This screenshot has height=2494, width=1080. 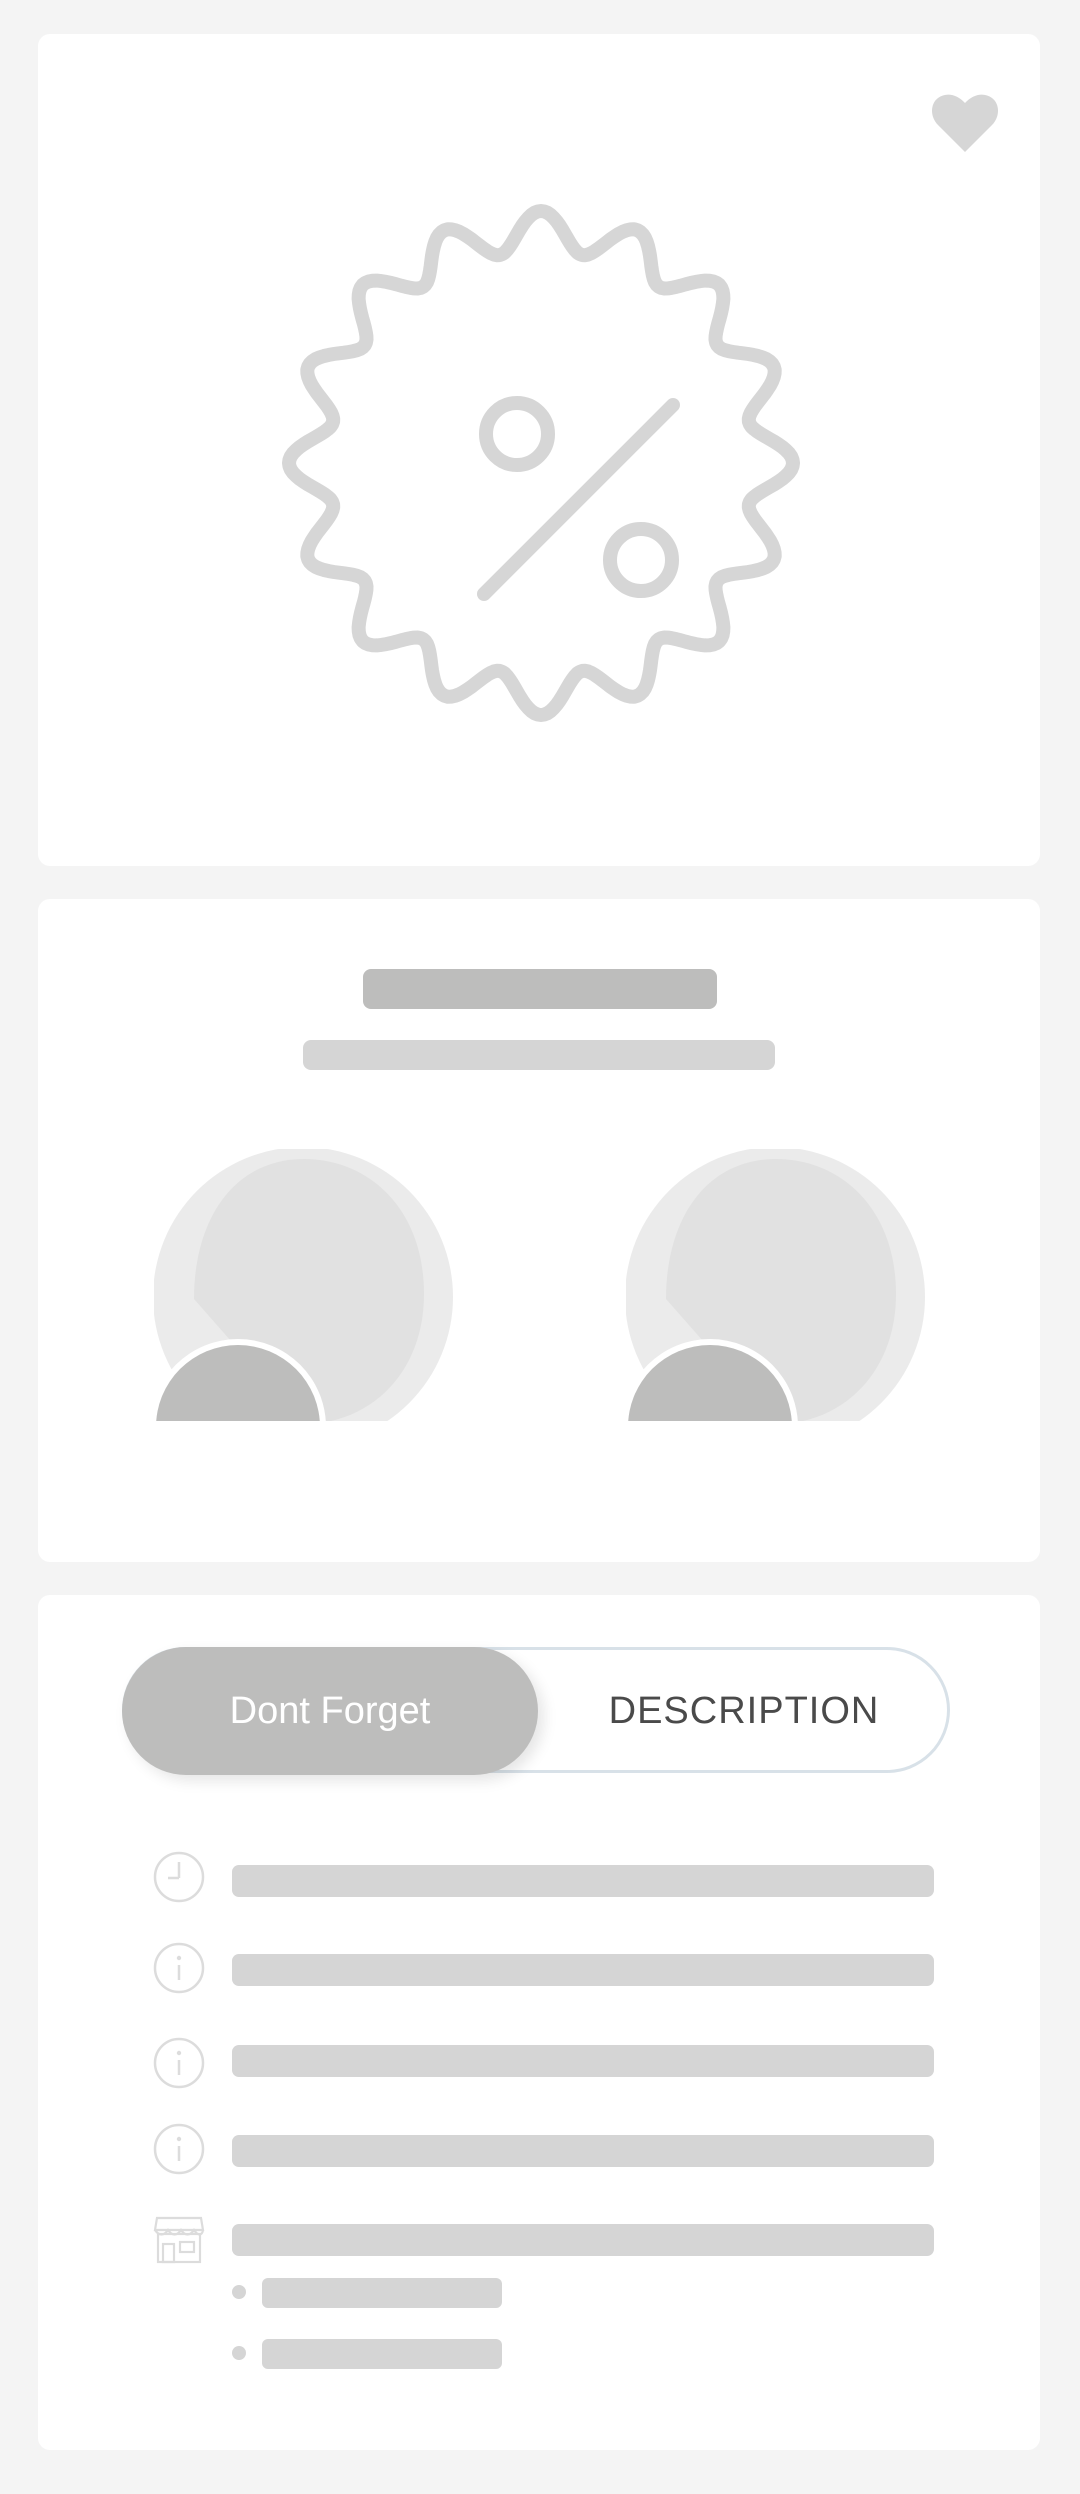 What do you see at coordinates (330, 1711) in the screenshot?
I see `tab-dont-forget: Dont Forget` at bounding box center [330, 1711].